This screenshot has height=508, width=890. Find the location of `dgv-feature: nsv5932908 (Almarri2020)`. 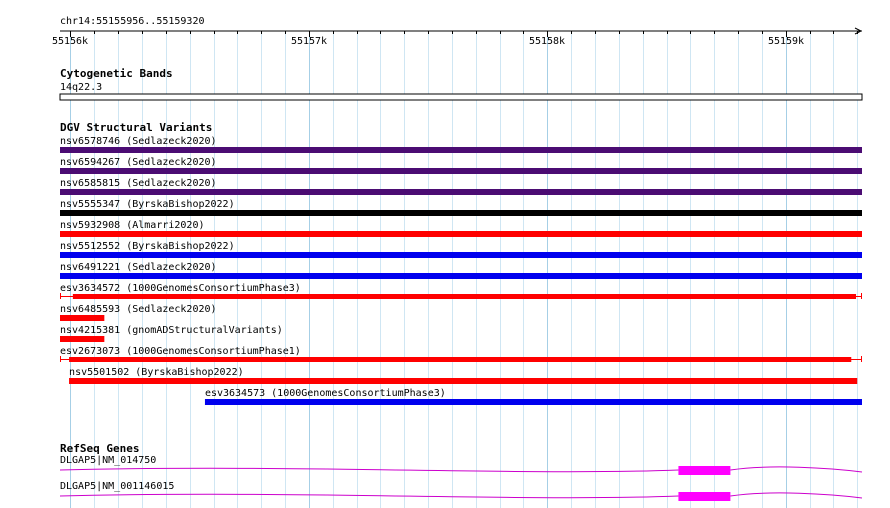

dgv-feature: nsv5932908 (Almarri2020) is located at coordinates (461, 228).